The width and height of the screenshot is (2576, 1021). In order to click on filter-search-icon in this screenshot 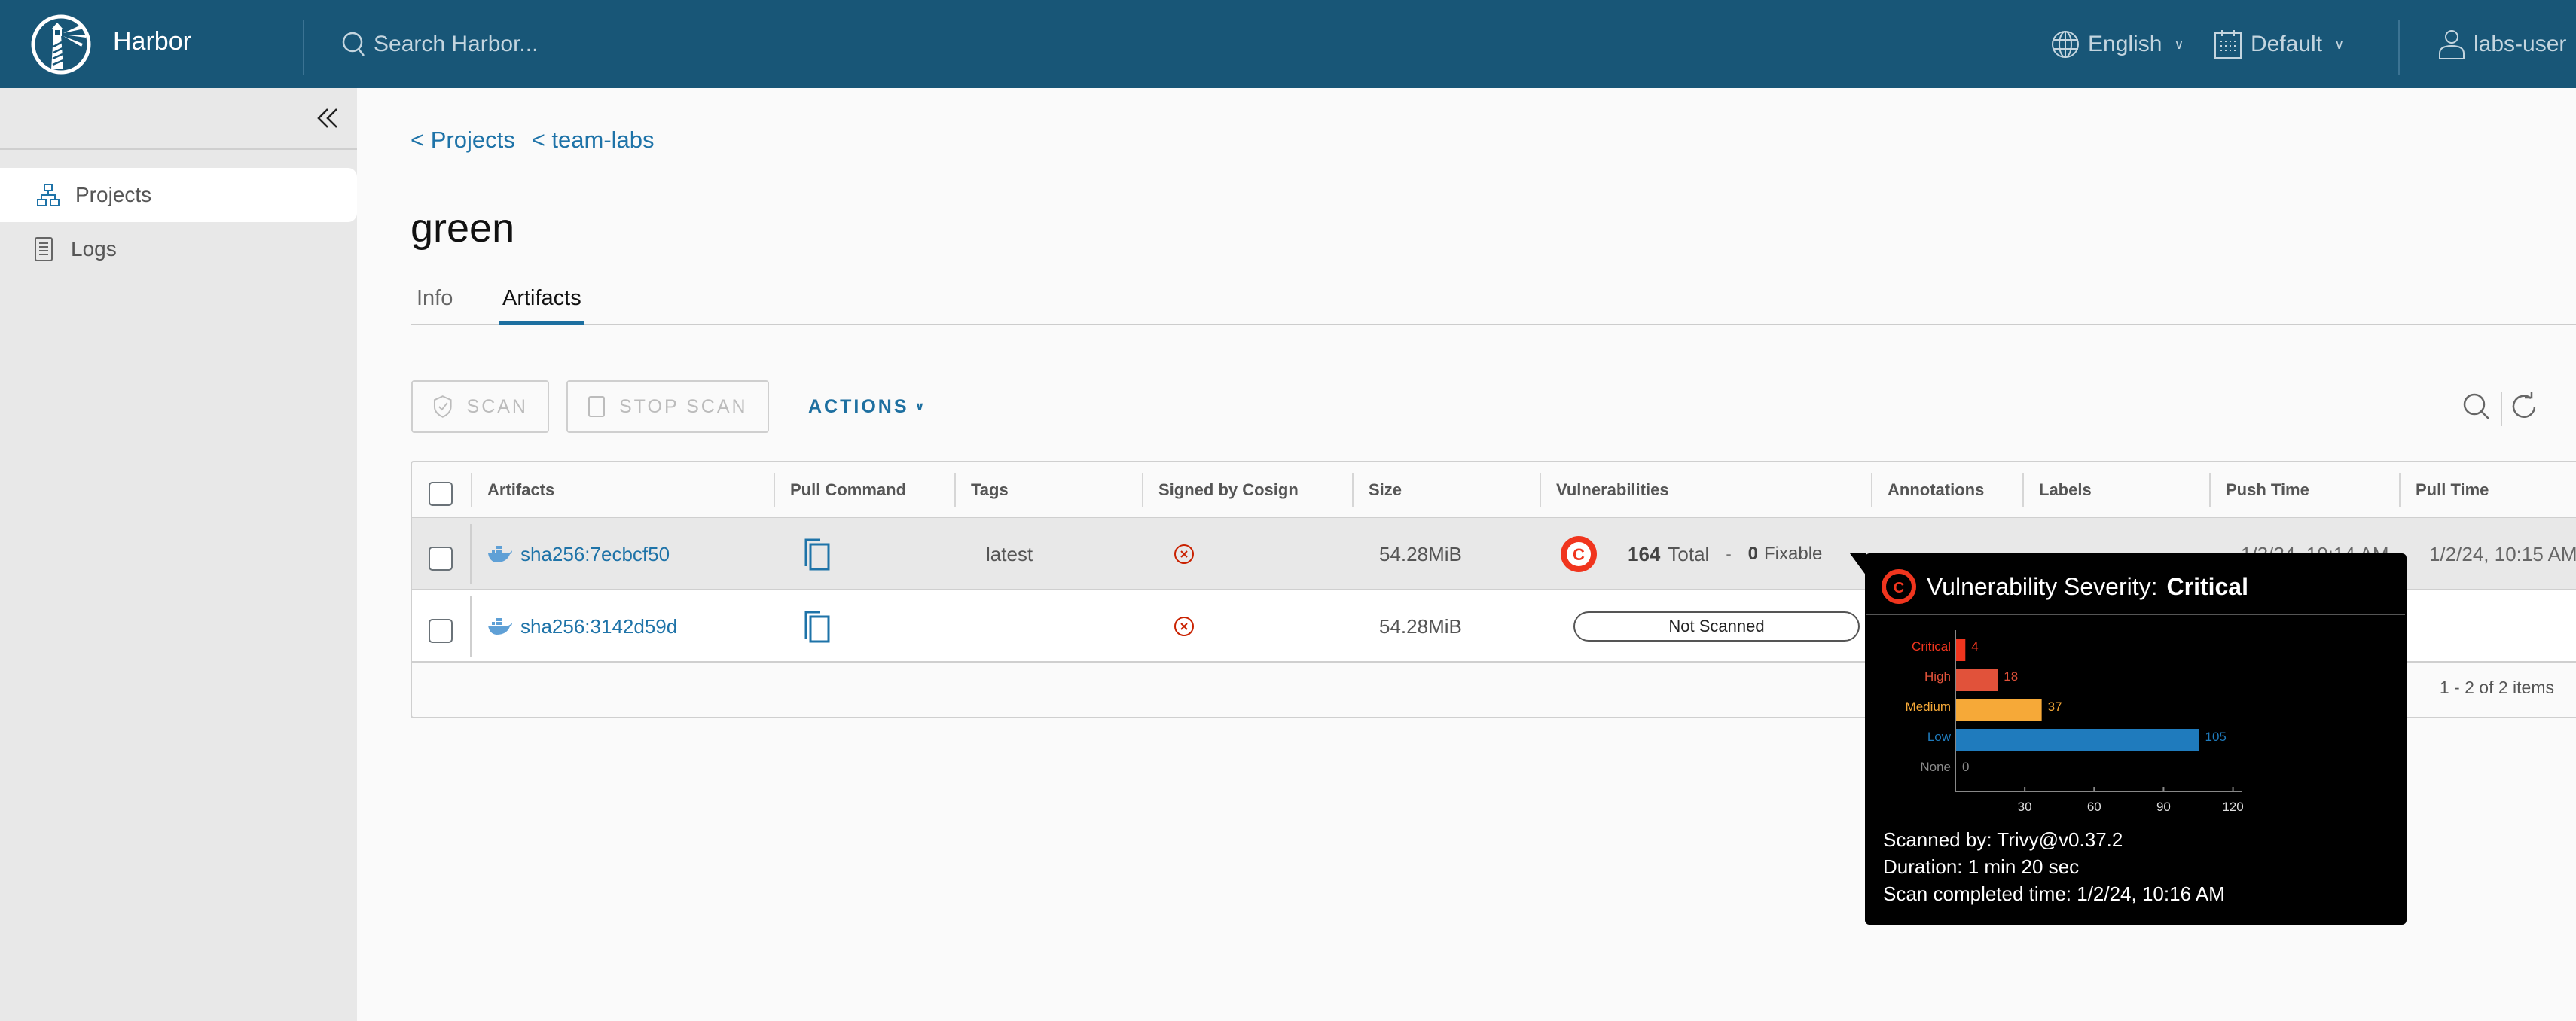, I will do `click(2477, 407)`.